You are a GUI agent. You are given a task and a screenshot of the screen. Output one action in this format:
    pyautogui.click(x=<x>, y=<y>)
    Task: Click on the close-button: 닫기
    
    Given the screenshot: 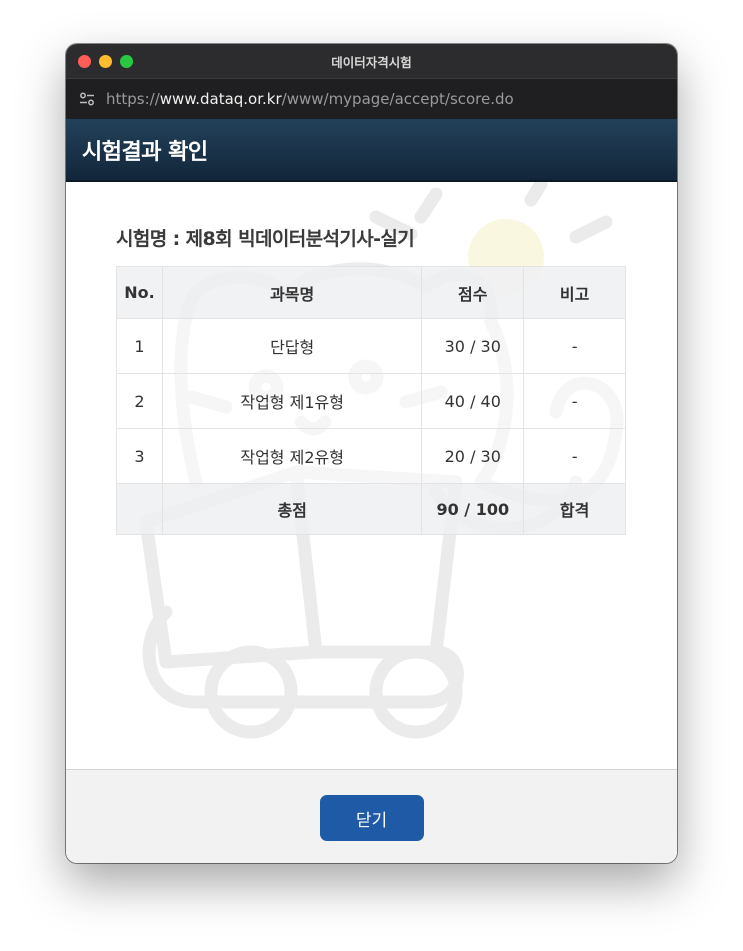 What is the action you would take?
    pyautogui.click(x=371, y=818)
    